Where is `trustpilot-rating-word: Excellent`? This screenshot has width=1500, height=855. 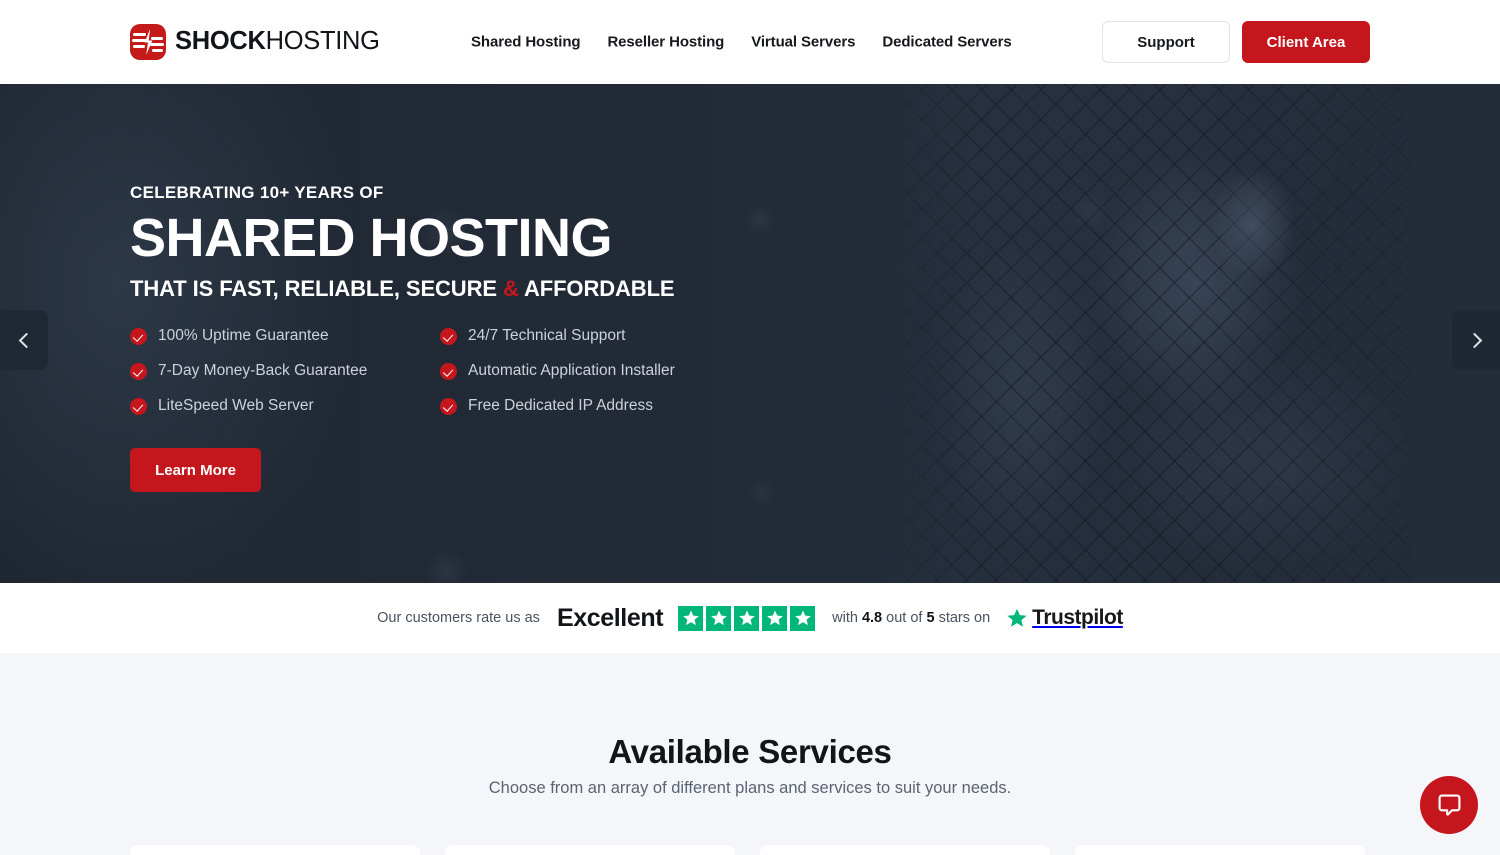
trustpilot-rating-word: Excellent is located at coordinates (610, 617).